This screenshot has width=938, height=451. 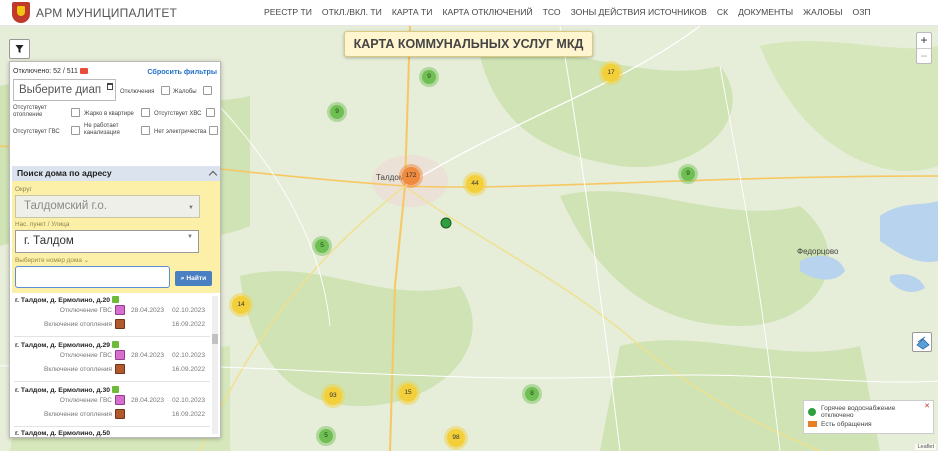 What do you see at coordinates (333, 396) in the screenshot?
I see `map-cluster: 93` at bounding box center [333, 396].